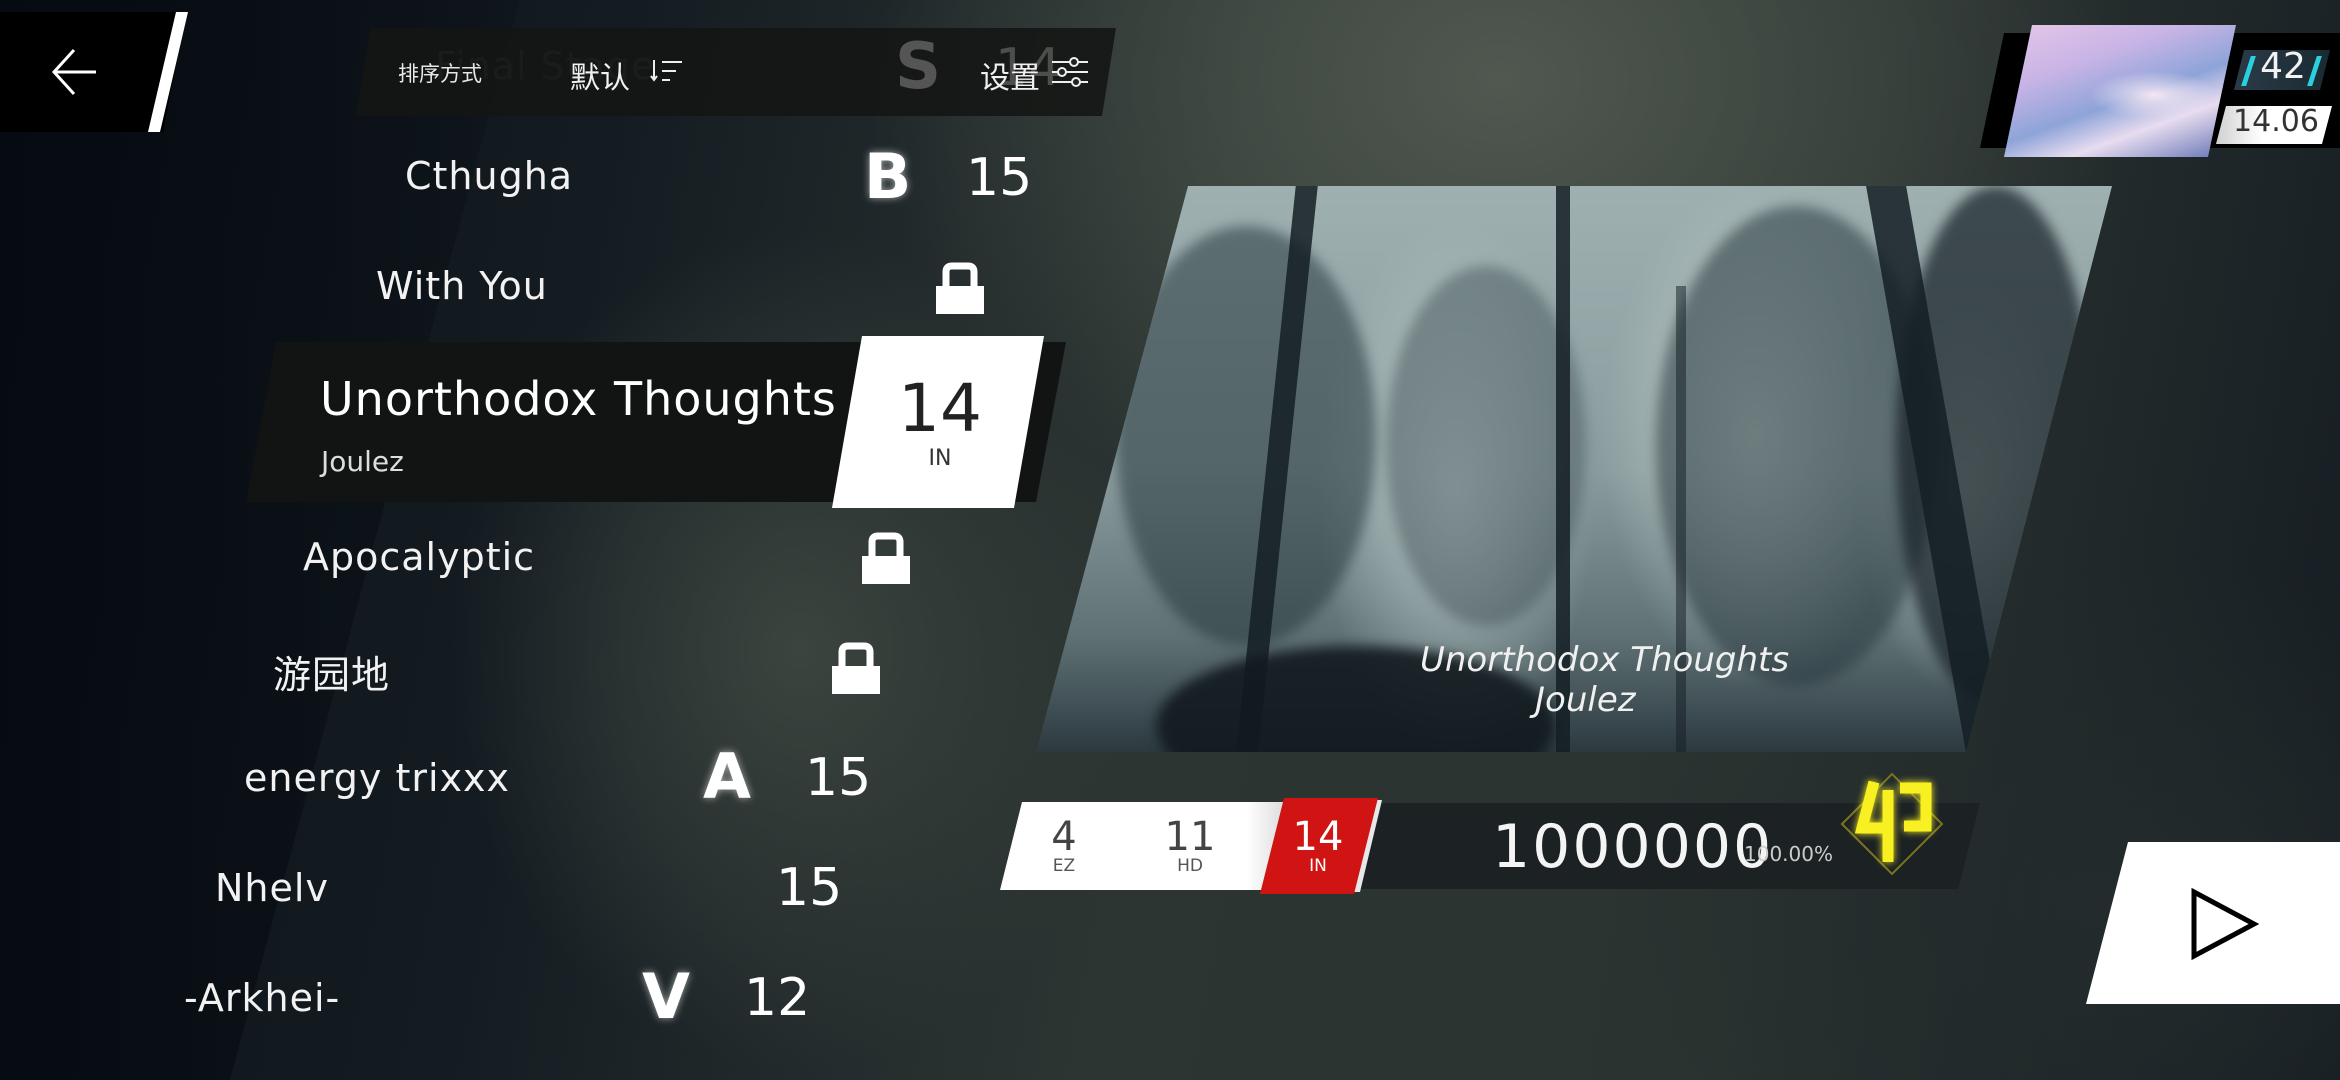  Describe the element at coordinates (940, 408) in the screenshot. I see `selected-level: 14` at that location.